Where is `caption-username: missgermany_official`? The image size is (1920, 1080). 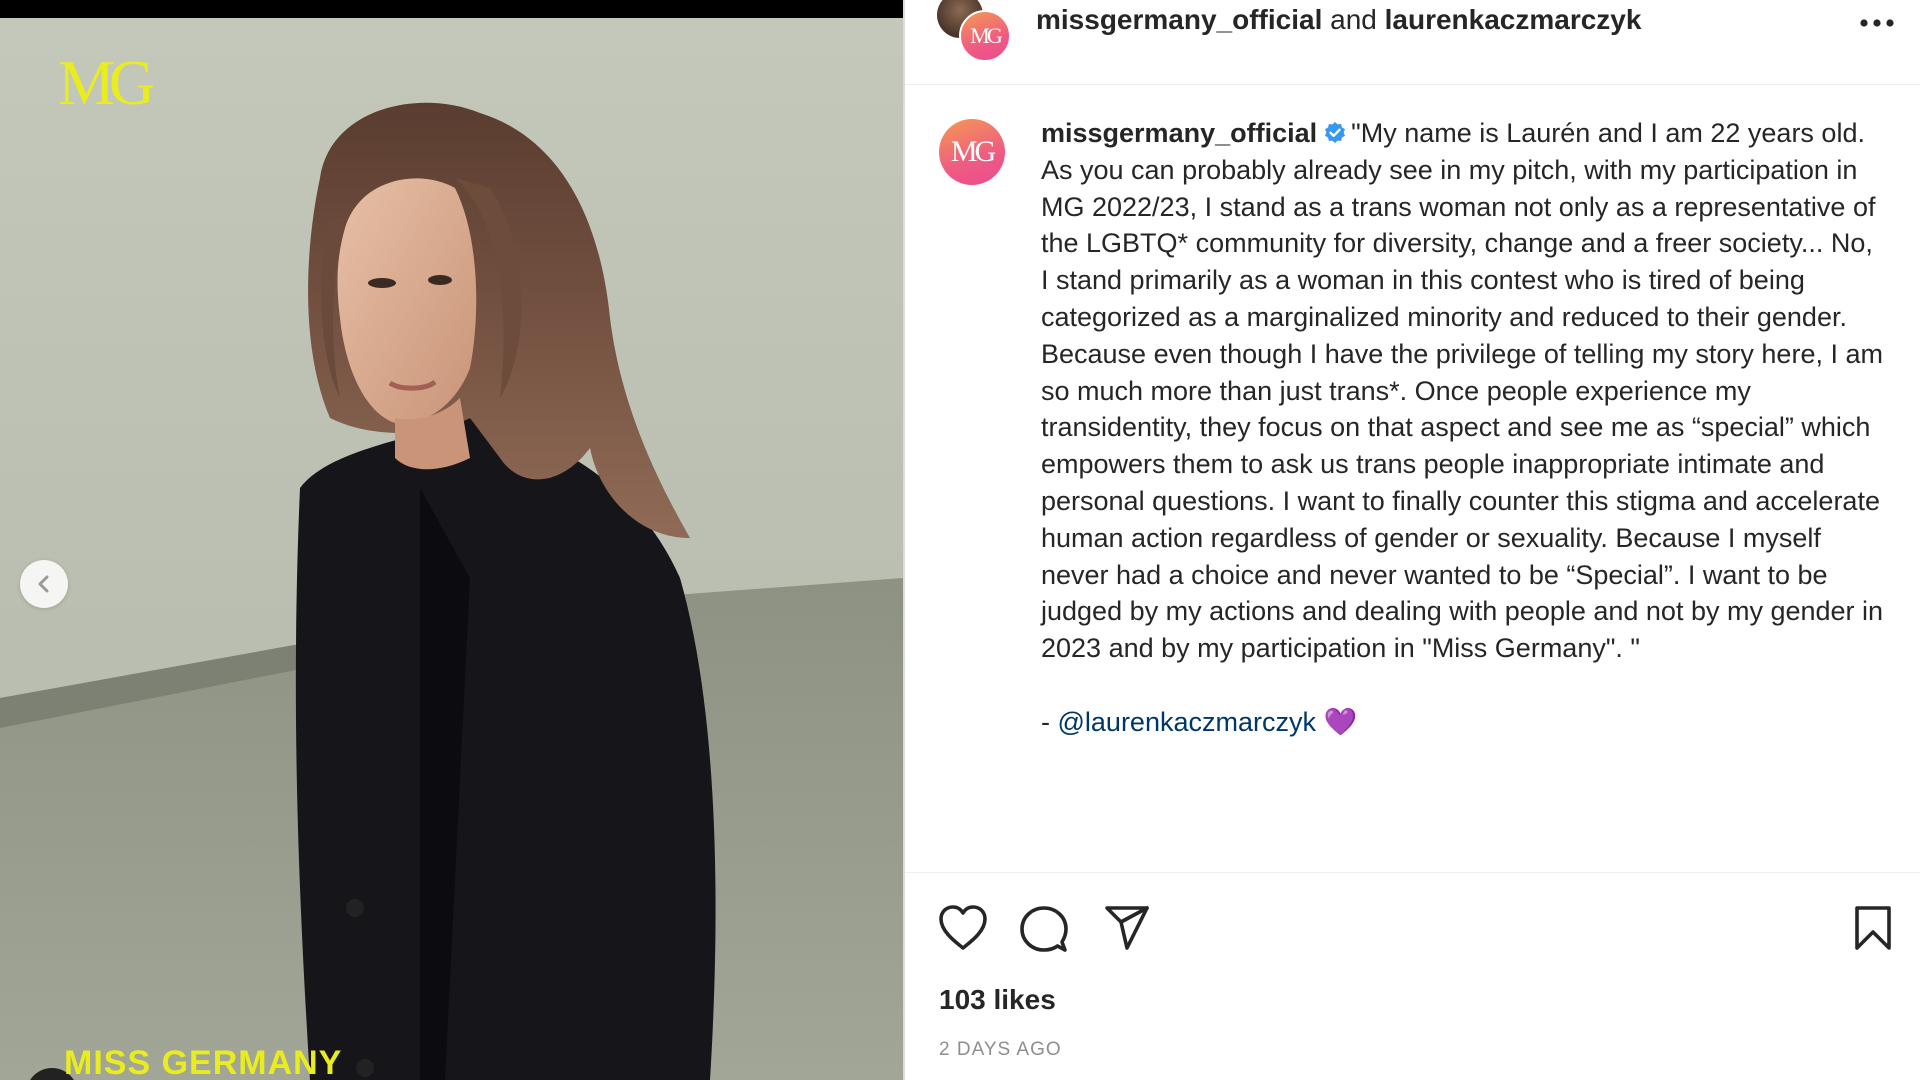
caption-username: missgermany_official is located at coordinates (1179, 133).